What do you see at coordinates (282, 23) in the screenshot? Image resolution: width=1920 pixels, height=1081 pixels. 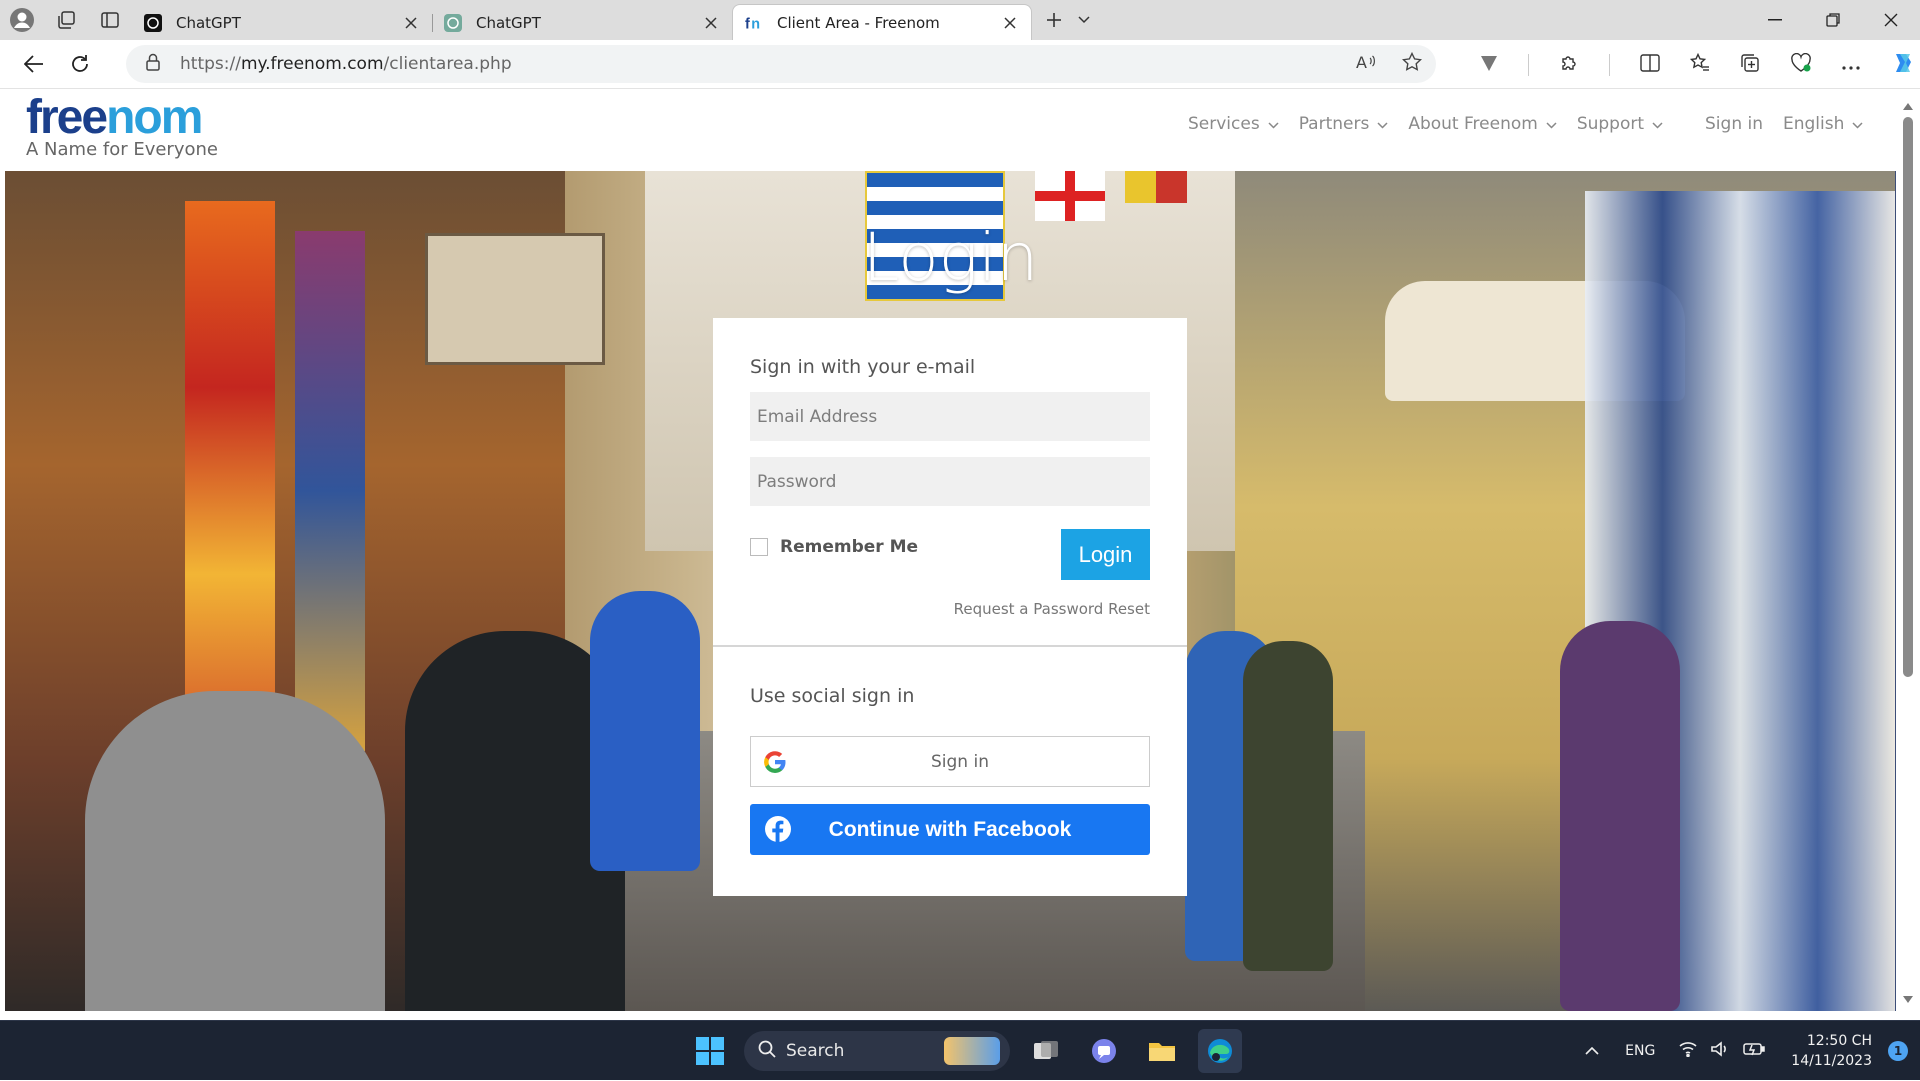 I see `tab-chatgpt-1: ChatGPT` at bounding box center [282, 23].